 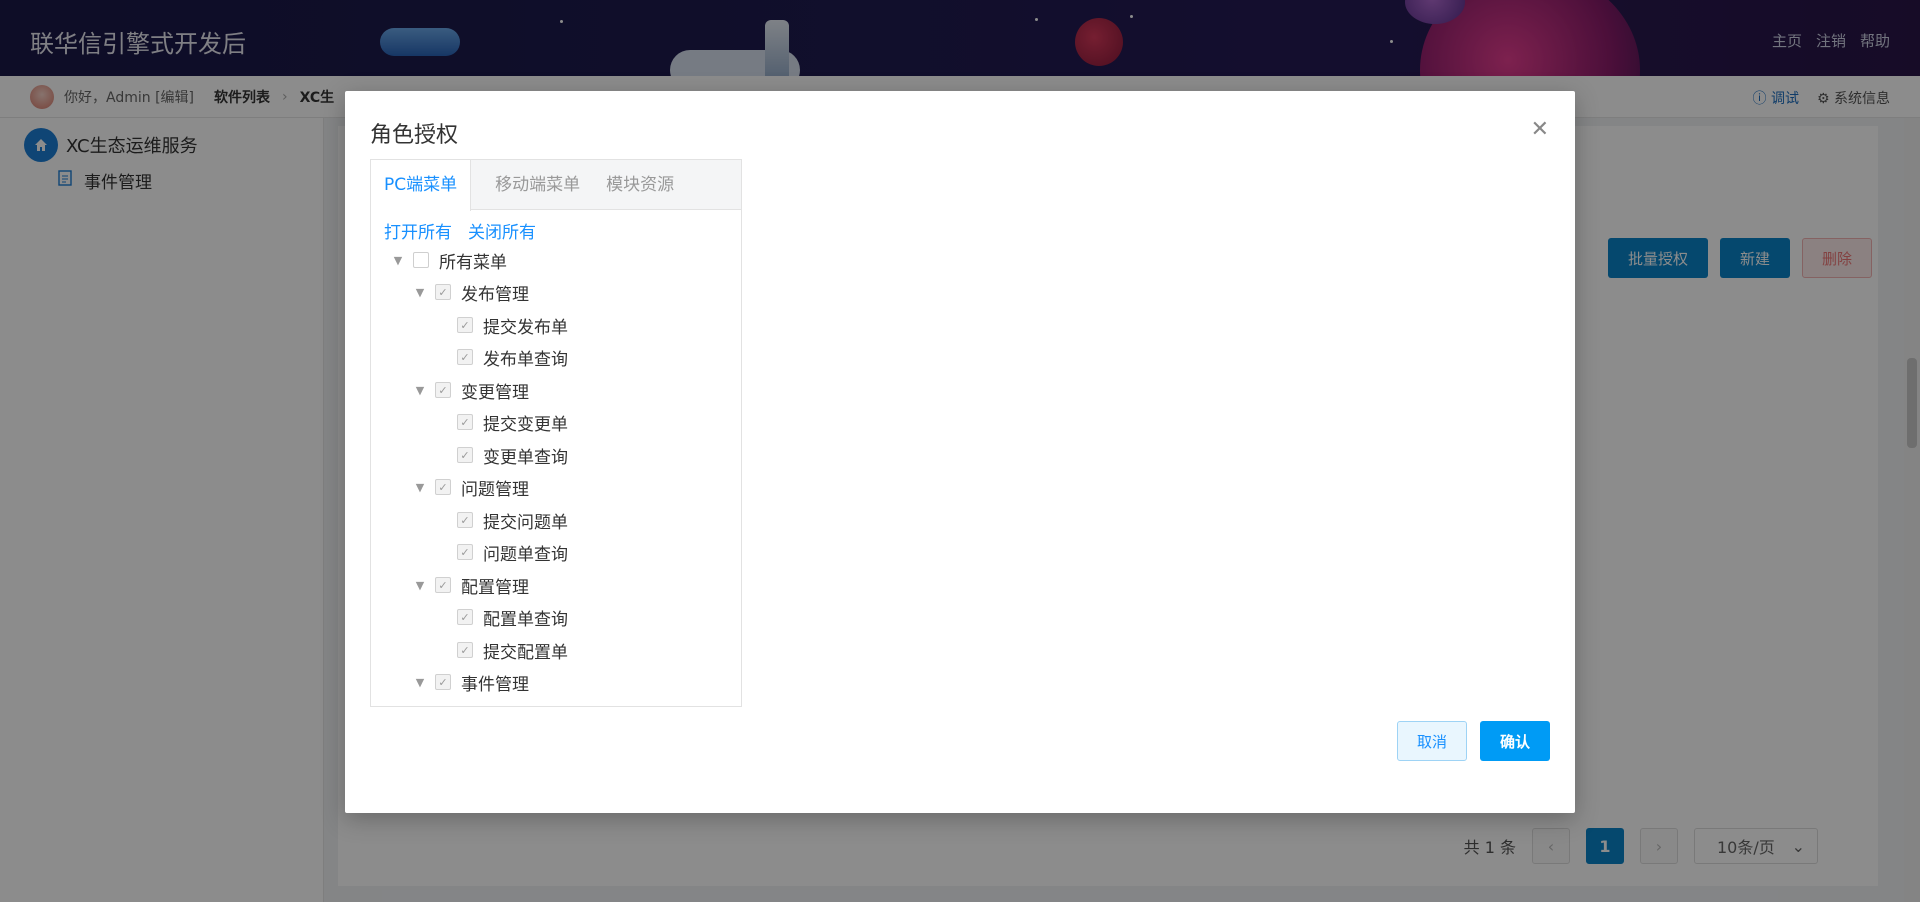 I want to click on cancel-button: 取消, so click(x=1432, y=741).